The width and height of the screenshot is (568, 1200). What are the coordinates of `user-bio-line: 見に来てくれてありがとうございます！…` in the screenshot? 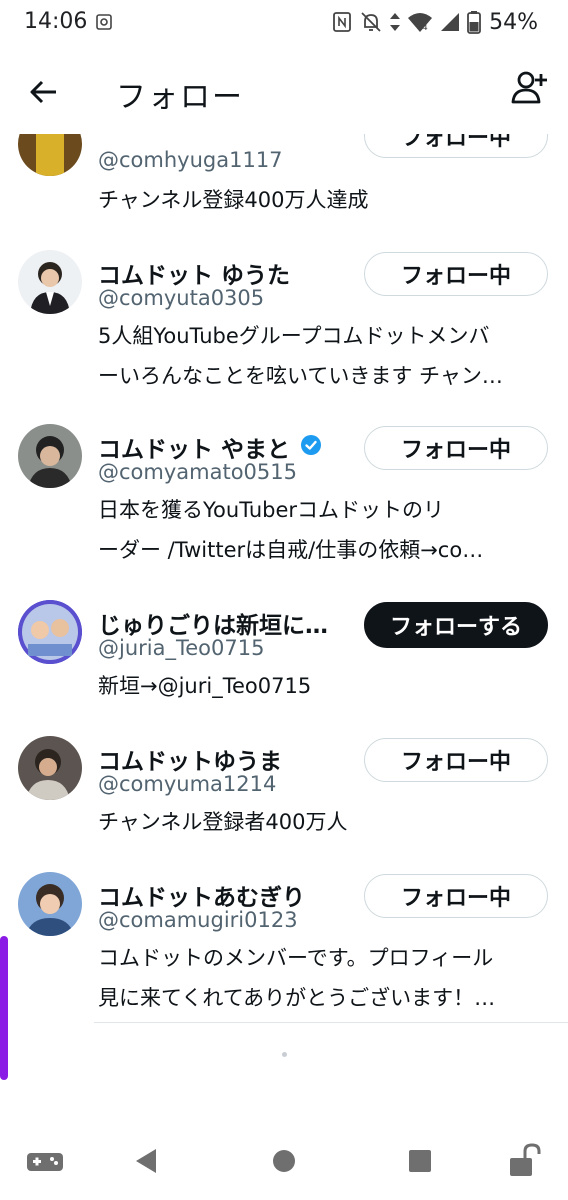 It's located at (297, 998).